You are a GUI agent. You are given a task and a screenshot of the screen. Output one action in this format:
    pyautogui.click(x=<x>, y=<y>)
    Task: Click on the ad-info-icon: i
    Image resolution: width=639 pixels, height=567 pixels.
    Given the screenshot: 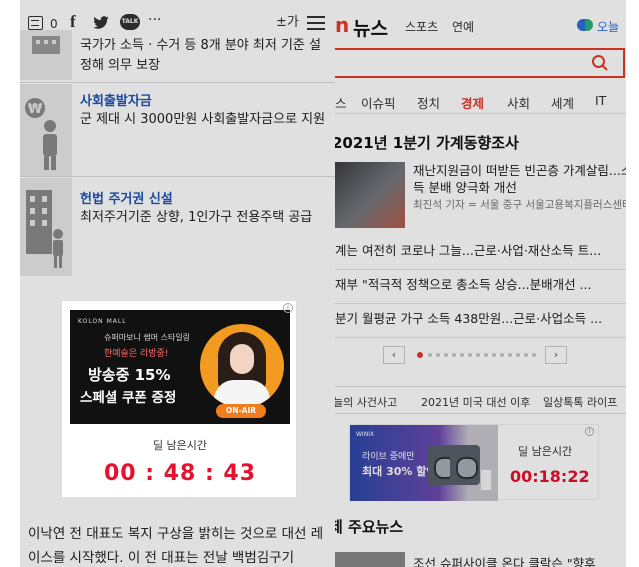 What is the action you would take?
    pyautogui.click(x=288, y=308)
    